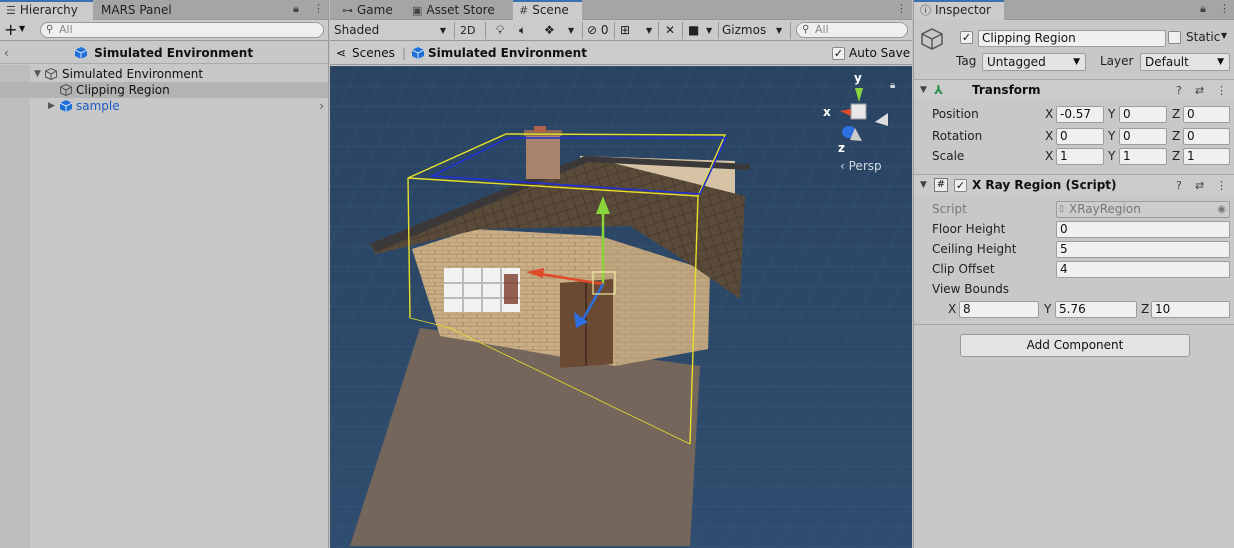 The image size is (1234, 548). Describe the element at coordinates (598, 30) in the screenshot. I see `hidden-objects-toggle: ⊘ 0` at that location.